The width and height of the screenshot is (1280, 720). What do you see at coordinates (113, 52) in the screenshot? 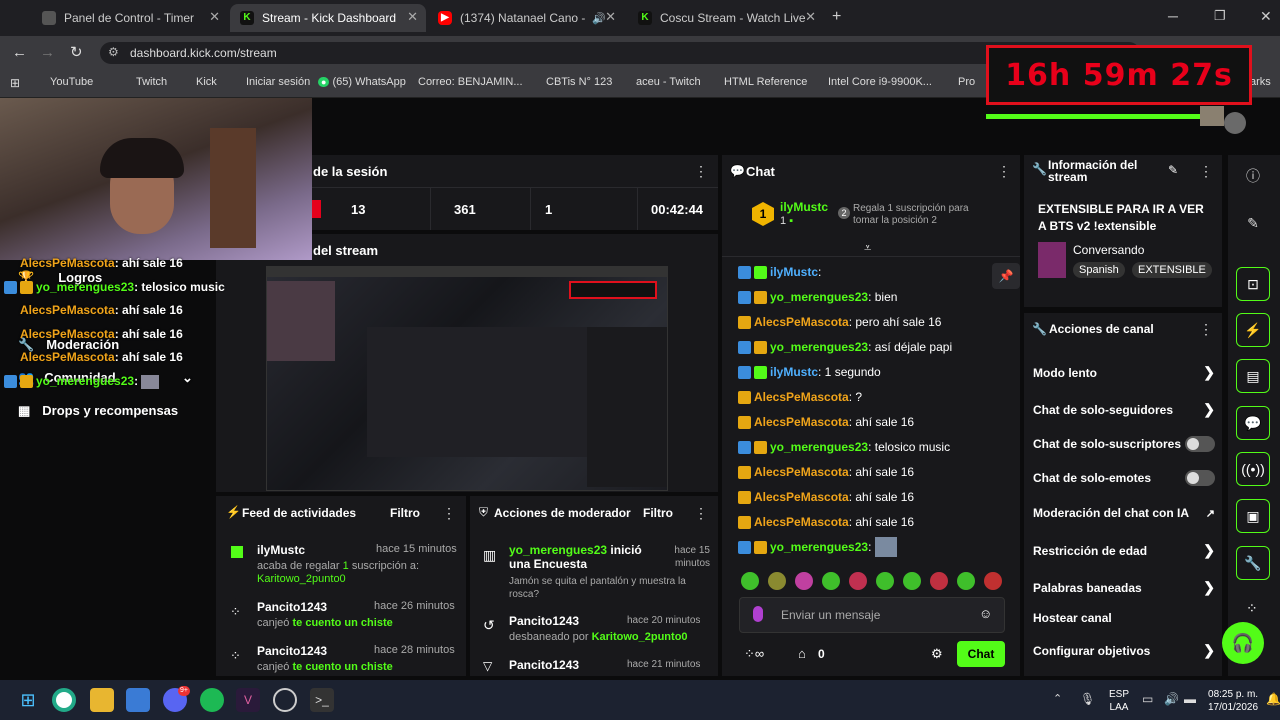
I see `site-info-icon: ⚙` at bounding box center [113, 52].